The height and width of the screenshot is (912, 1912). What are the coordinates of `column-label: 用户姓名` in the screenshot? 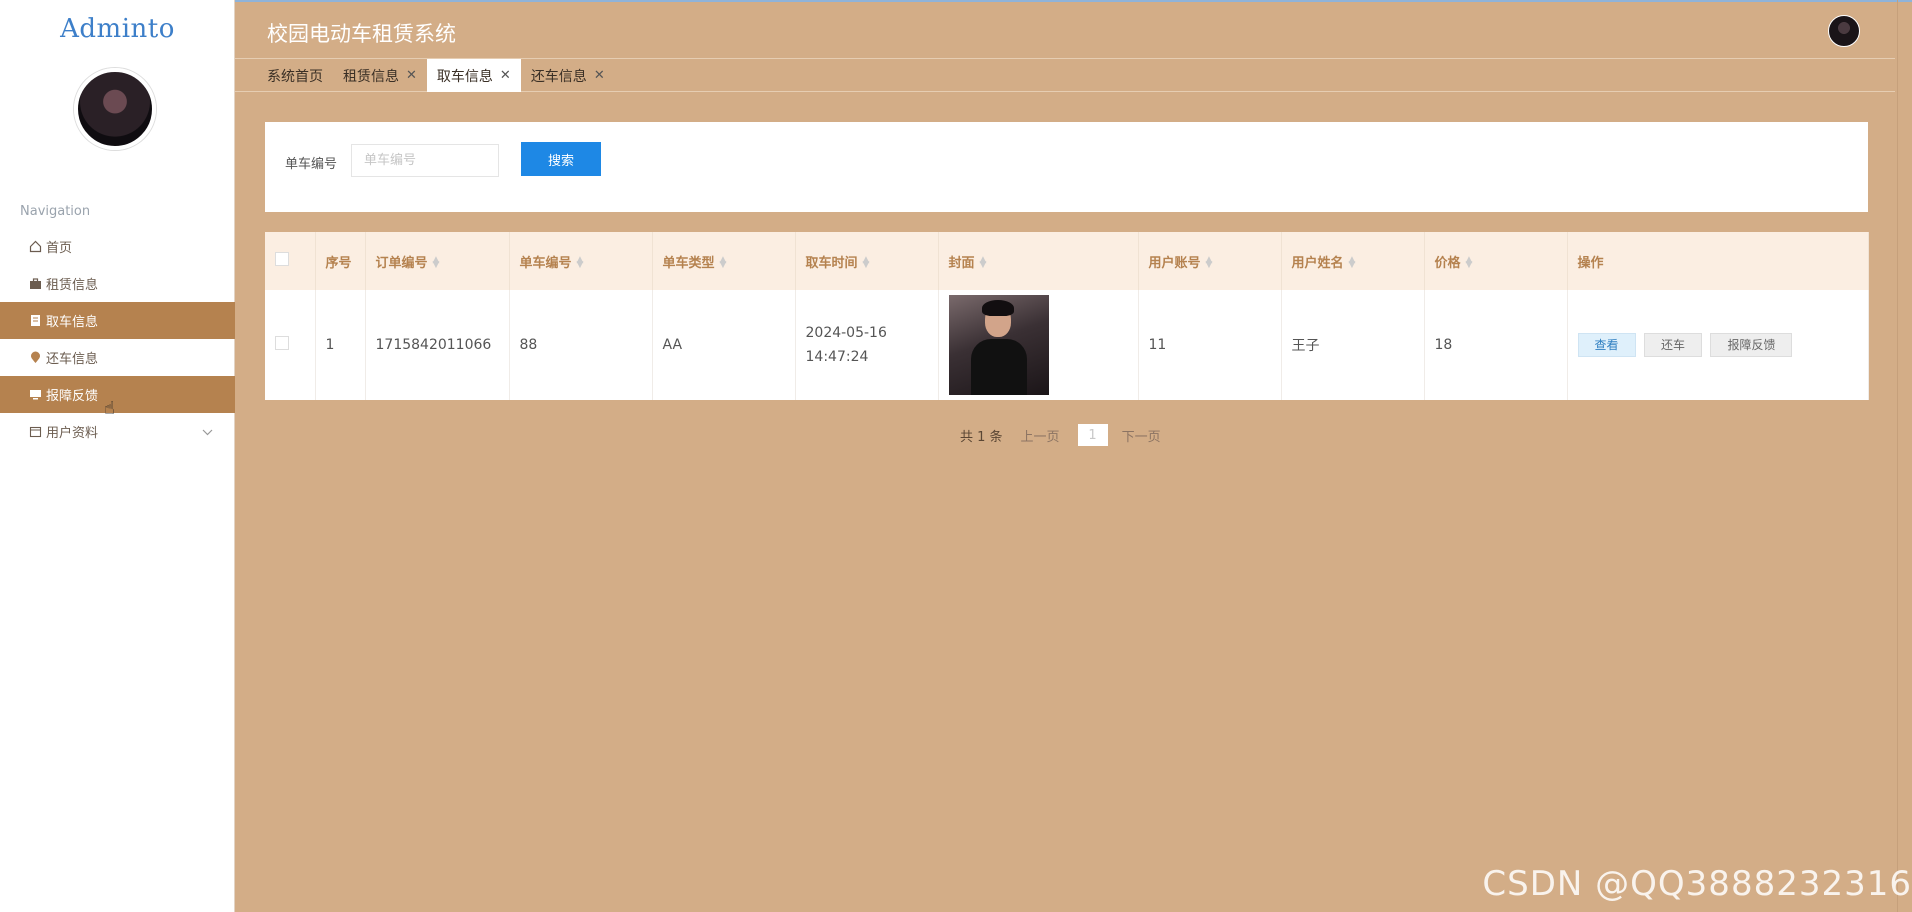 It's located at (1317, 263).